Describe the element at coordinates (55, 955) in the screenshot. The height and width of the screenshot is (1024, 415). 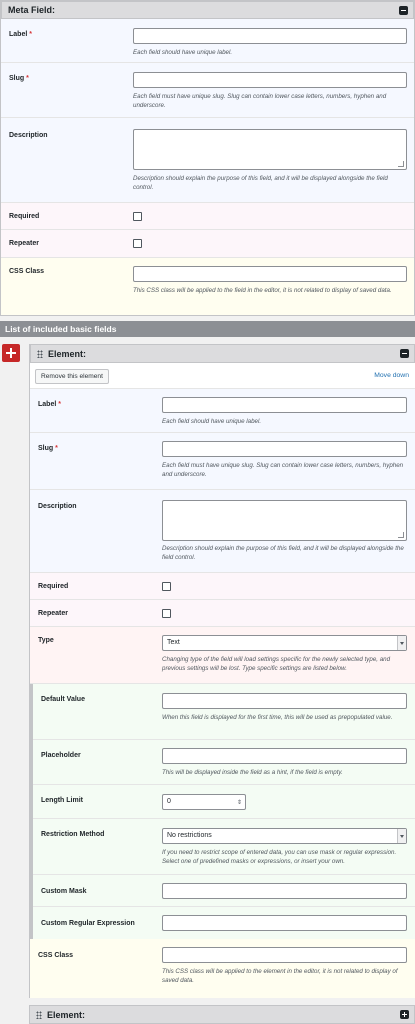
I see `element-css-label: CSS Class` at that location.